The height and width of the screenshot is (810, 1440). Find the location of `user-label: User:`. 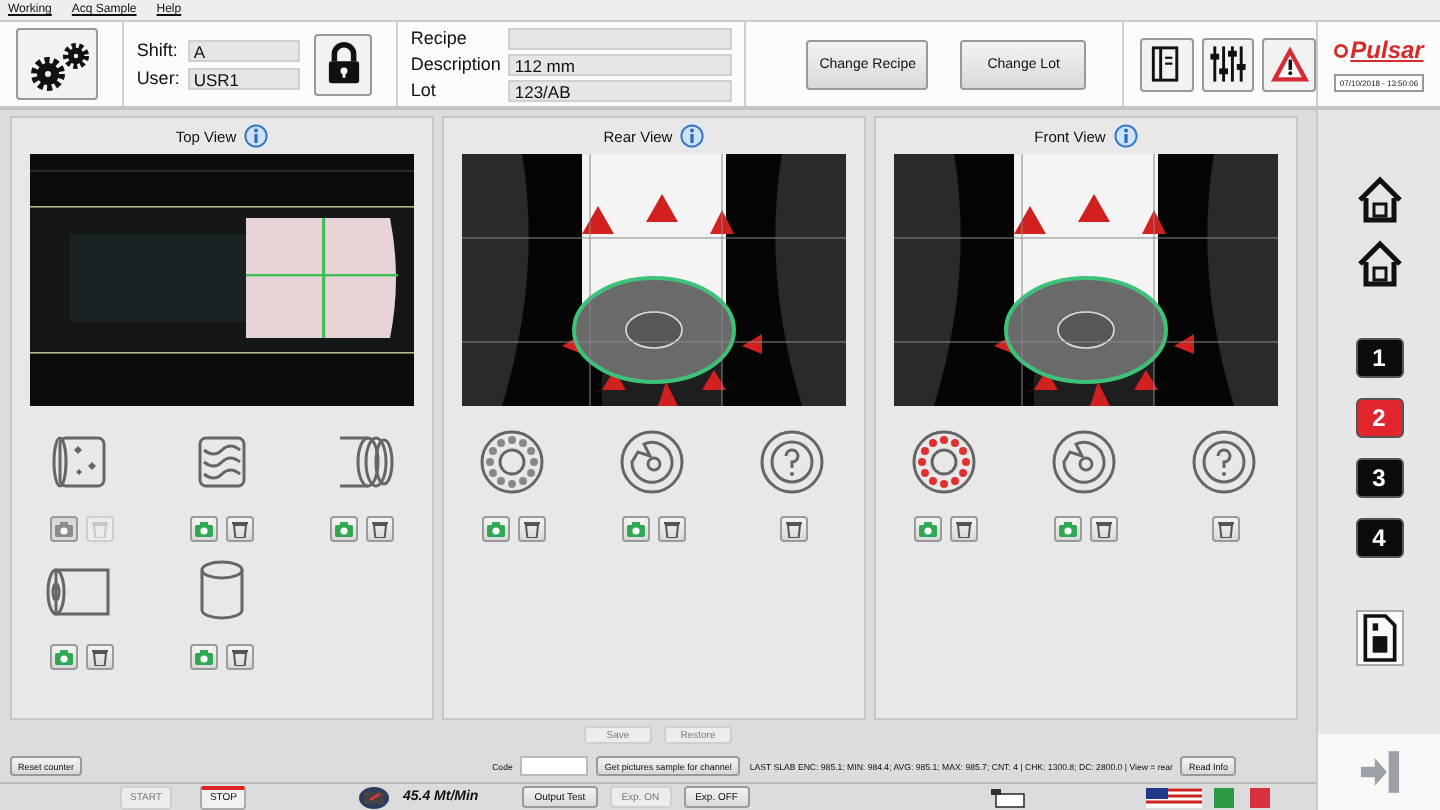

user-label: User: is located at coordinates (158, 78).